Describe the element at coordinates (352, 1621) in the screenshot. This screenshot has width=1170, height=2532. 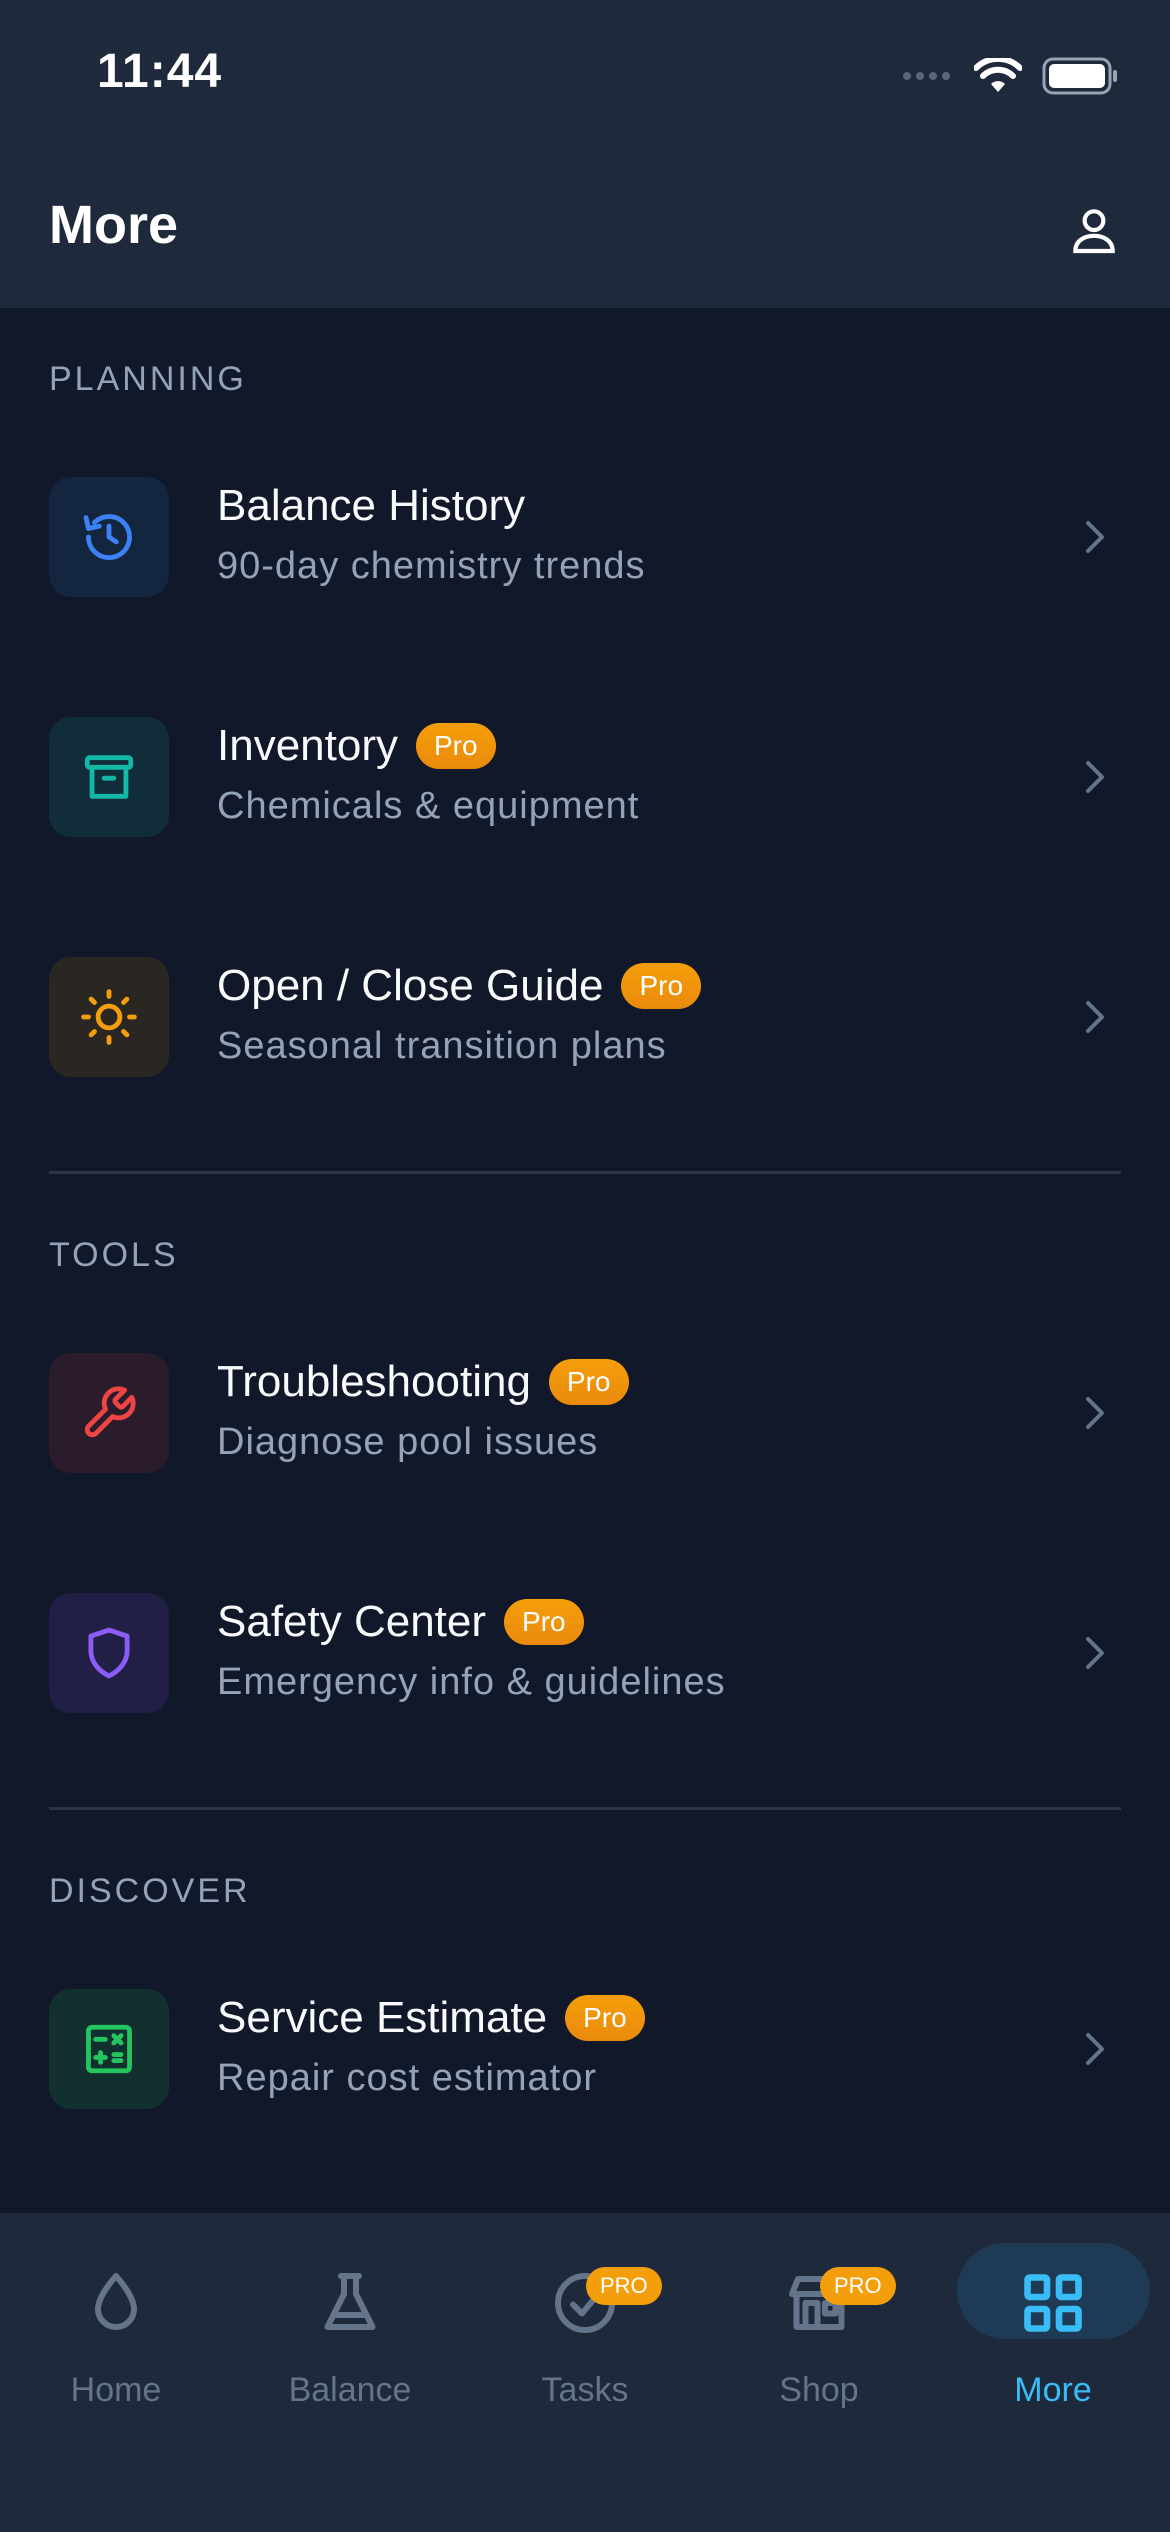
I see `menu-item-title: Safety Center` at that location.